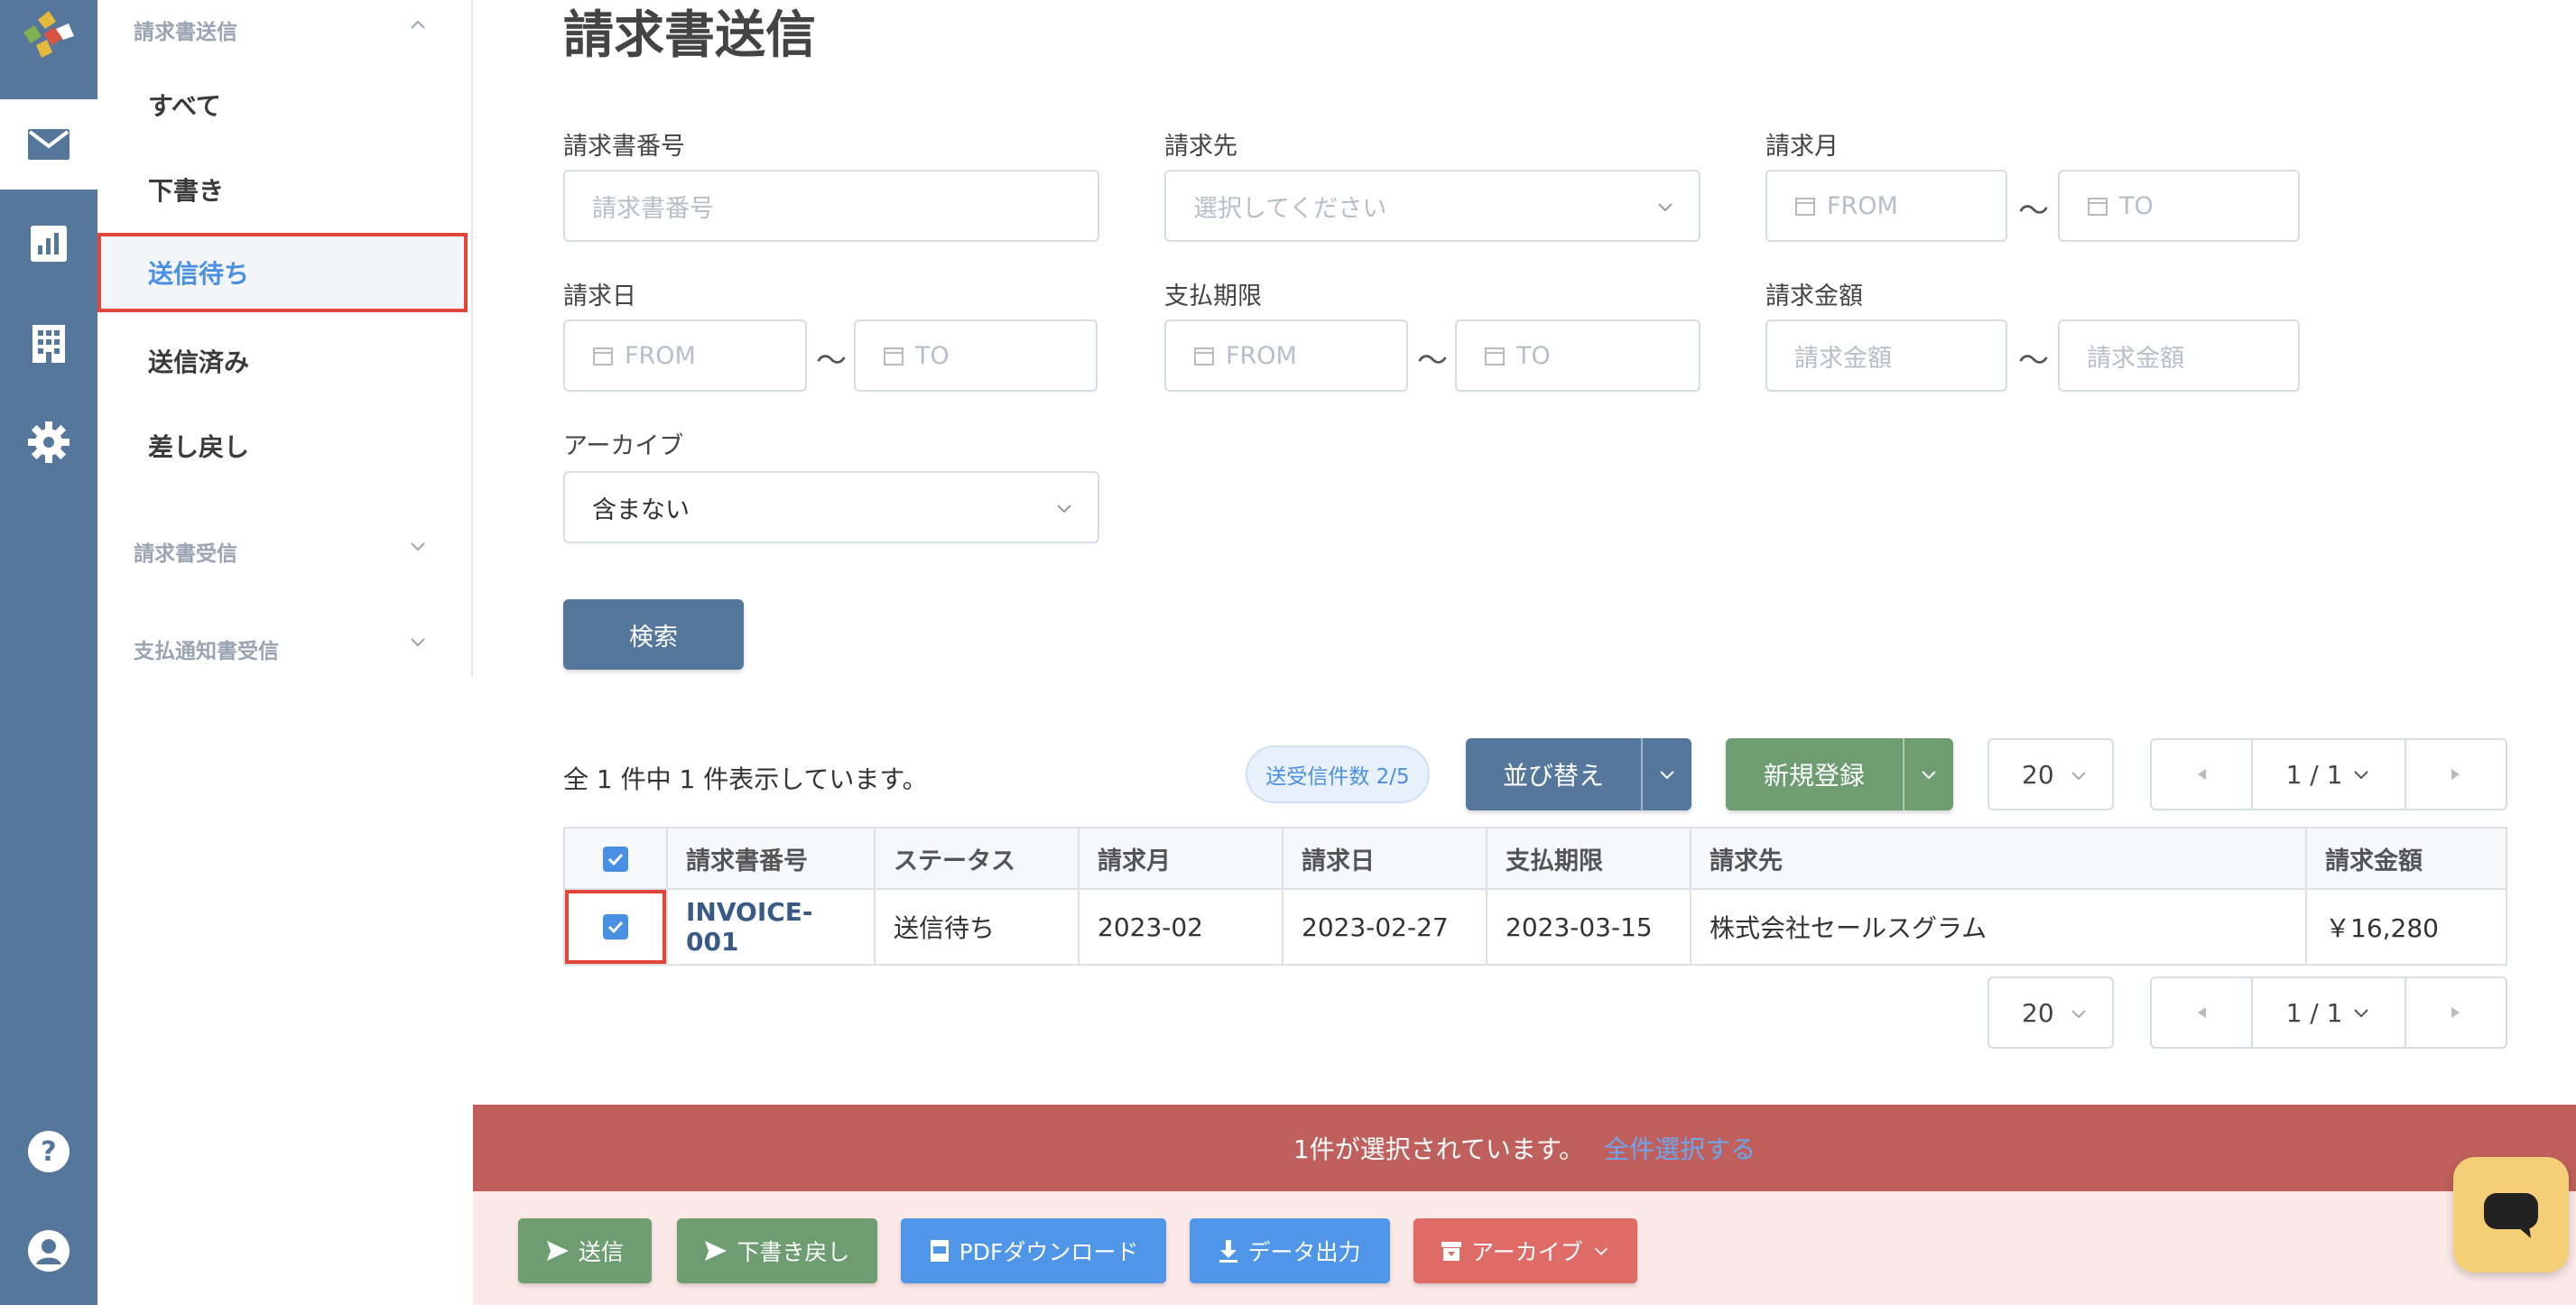 This screenshot has height=1305, width=2576. I want to click on pager-bottom: 1 / 1, so click(2328, 1012).